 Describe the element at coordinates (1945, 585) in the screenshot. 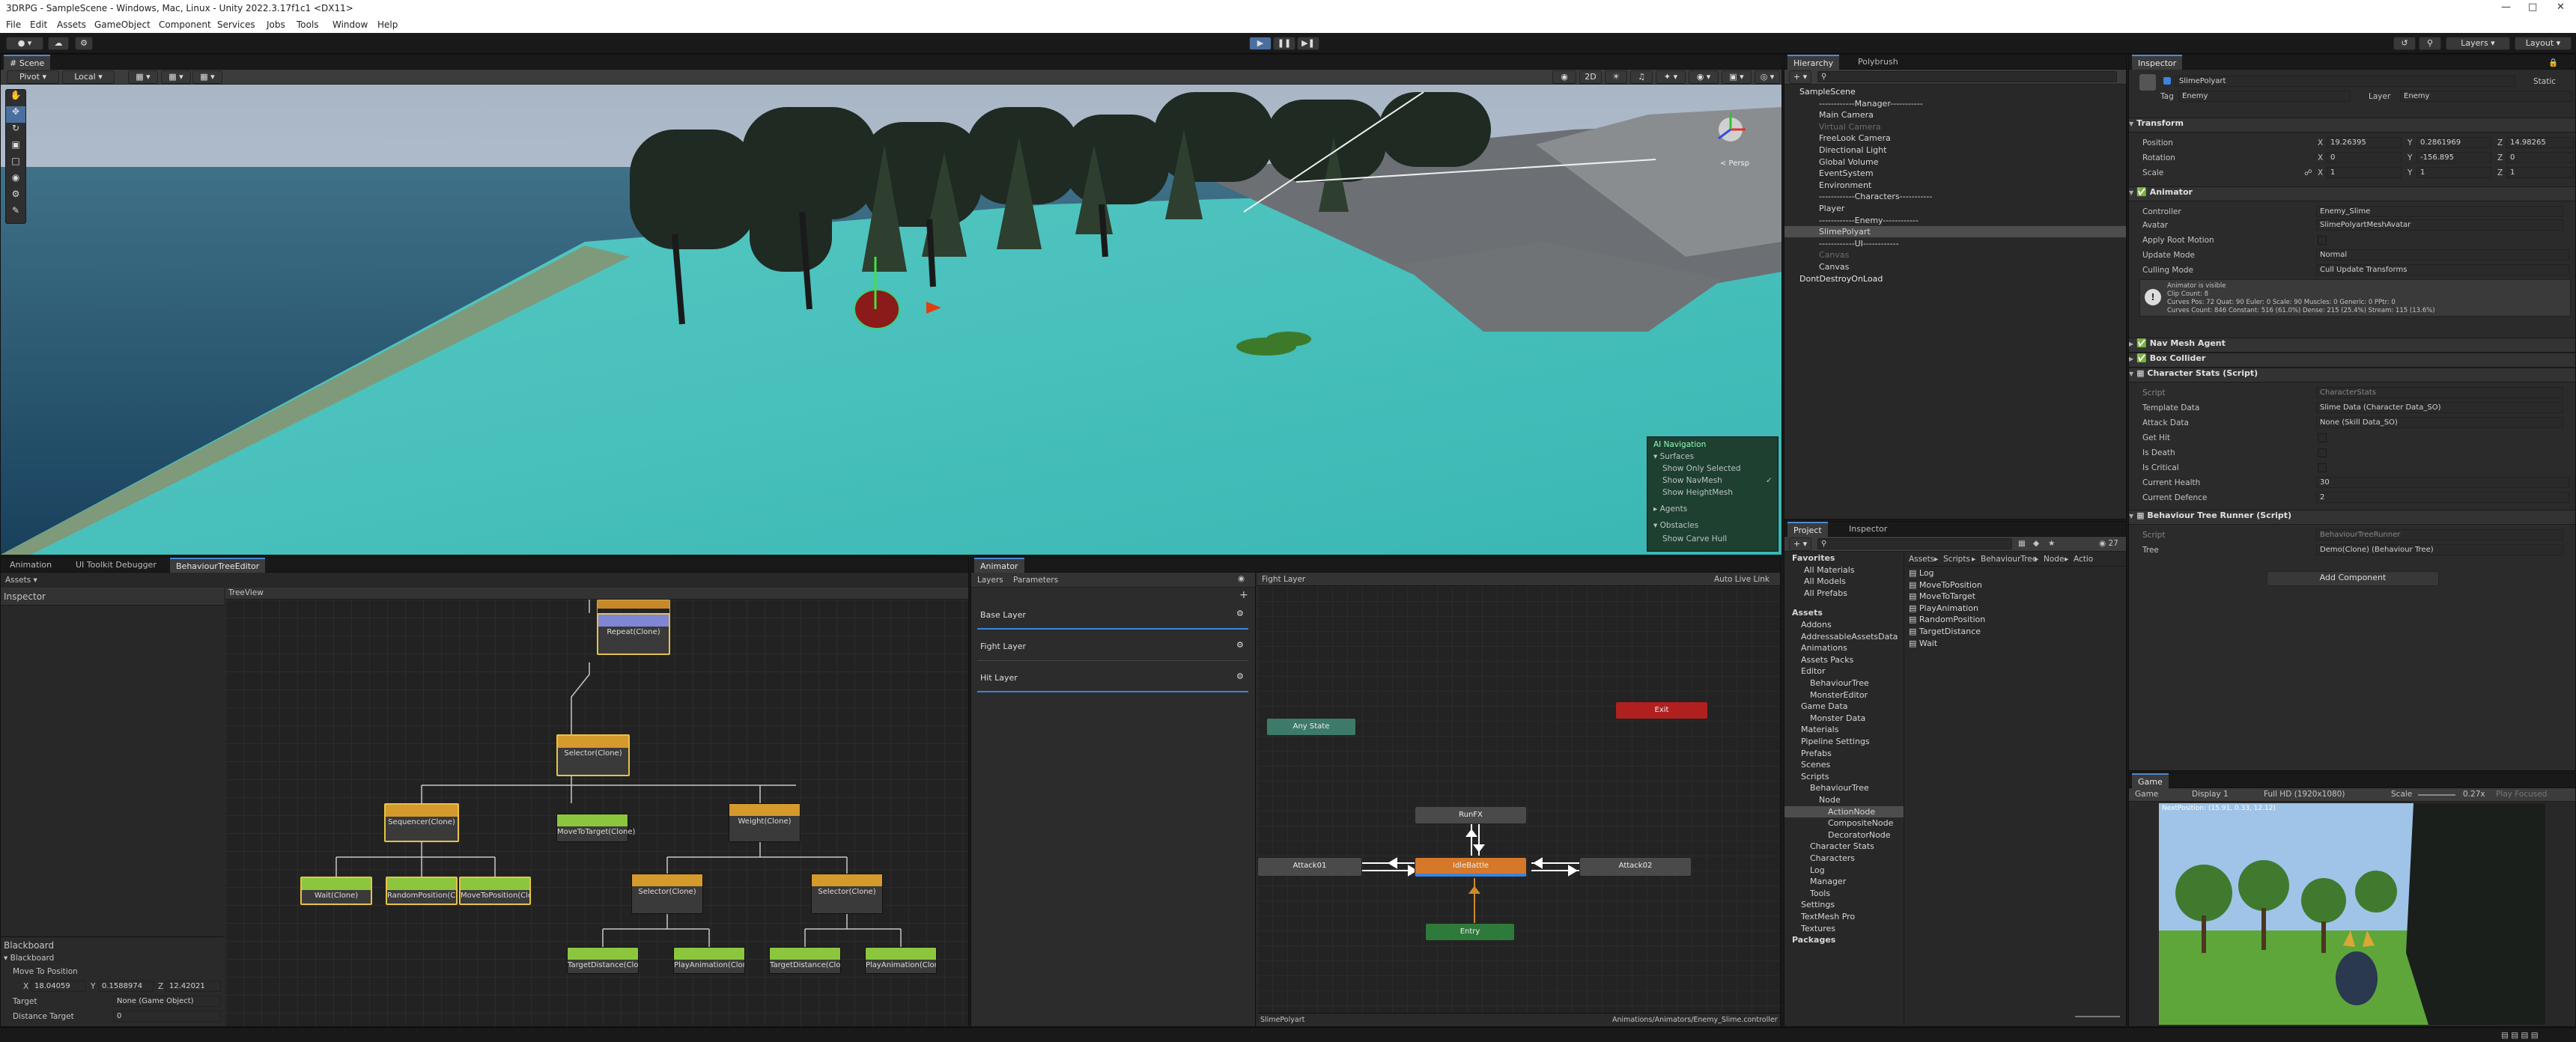

I see `project-file: ▤ MoveToPosition` at that location.